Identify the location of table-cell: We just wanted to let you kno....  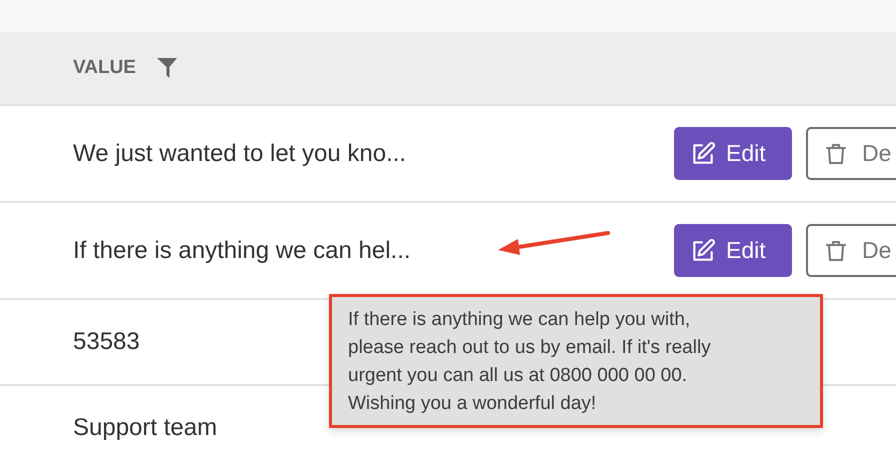
(239, 154).